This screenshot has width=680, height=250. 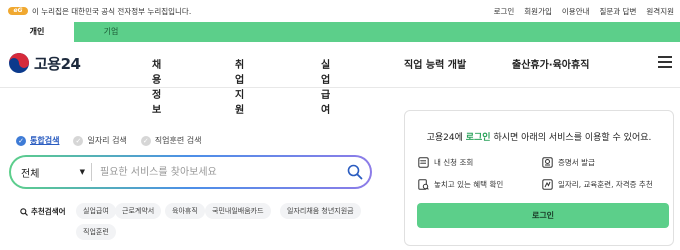 I want to click on nav-item-jobs: 채용정보, so click(x=156, y=86).